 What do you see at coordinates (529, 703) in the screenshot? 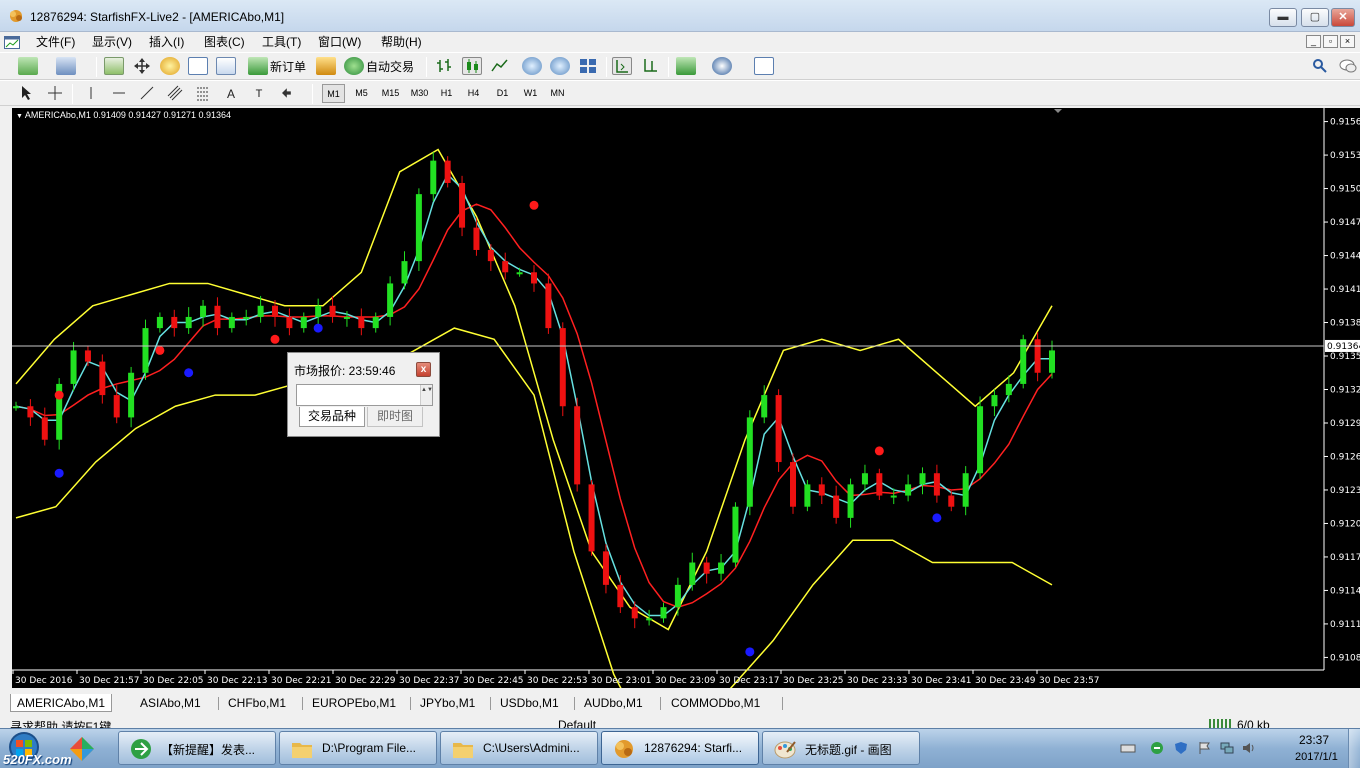
I see `chart-tab-usdbo: USDbo,M1` at bounding box center [529, 703].